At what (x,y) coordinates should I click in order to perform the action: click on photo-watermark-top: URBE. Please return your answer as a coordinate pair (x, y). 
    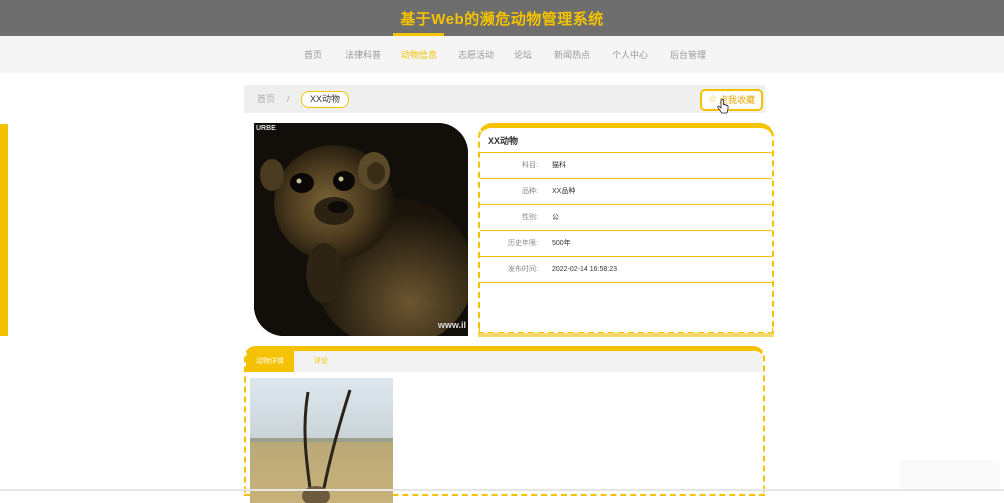
    Looking at the image, I should click on (266, 128).